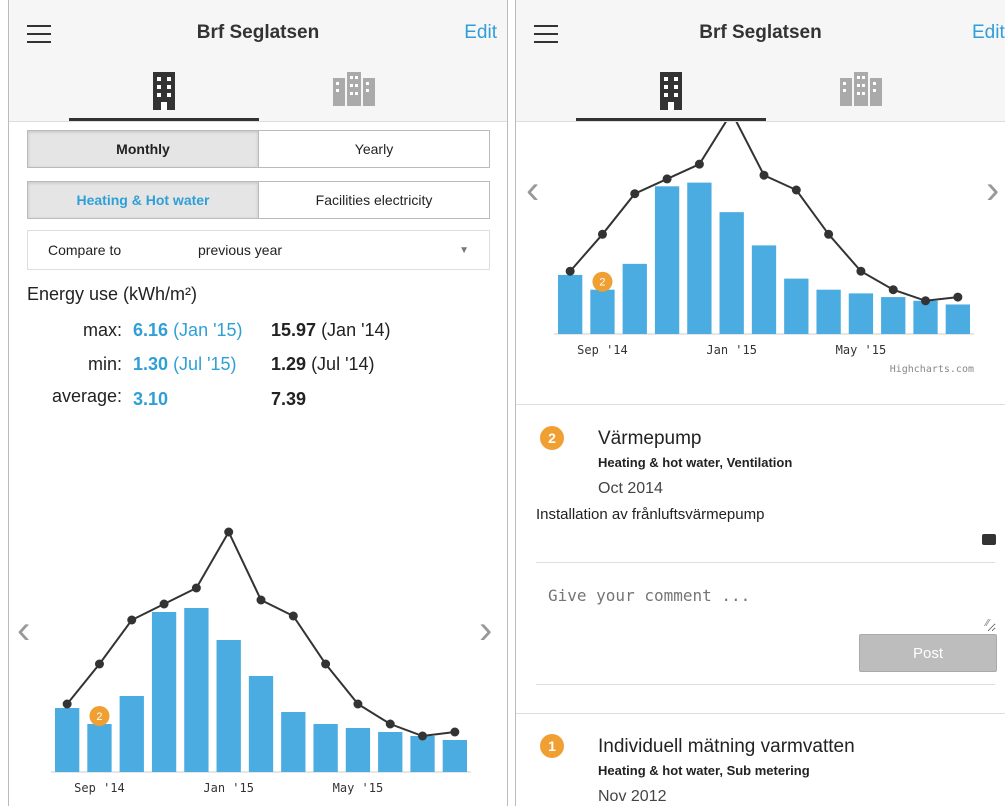 The width and height of the screenshot is (1005, 806). Describe the element at coordinates (765, 562) in the screenshot. I see `comment-divider` at that location.